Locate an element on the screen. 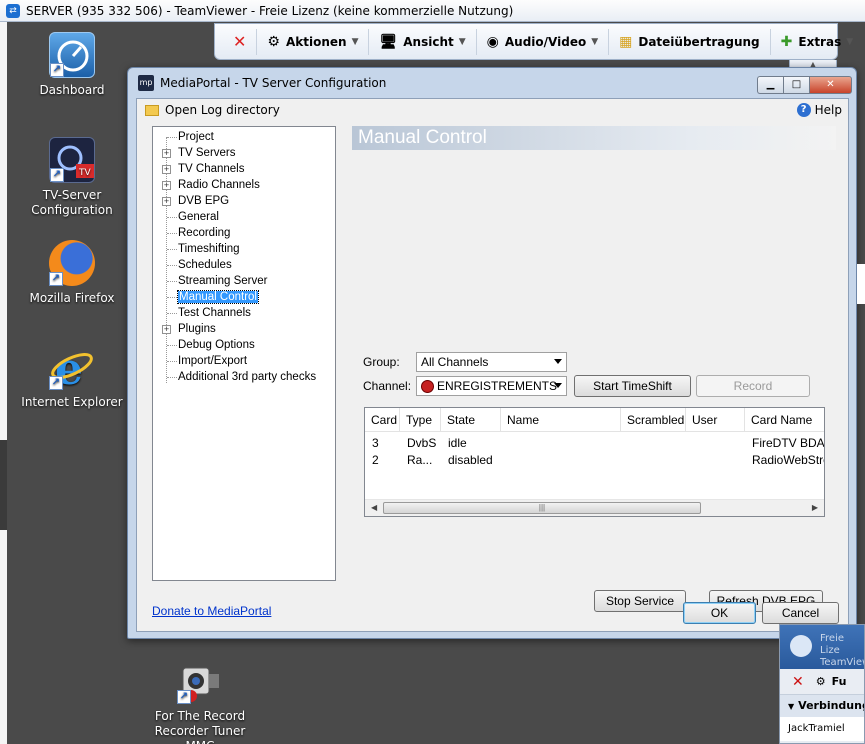  scroll-left-icon: ◀ is located at coordinates (374, 507).